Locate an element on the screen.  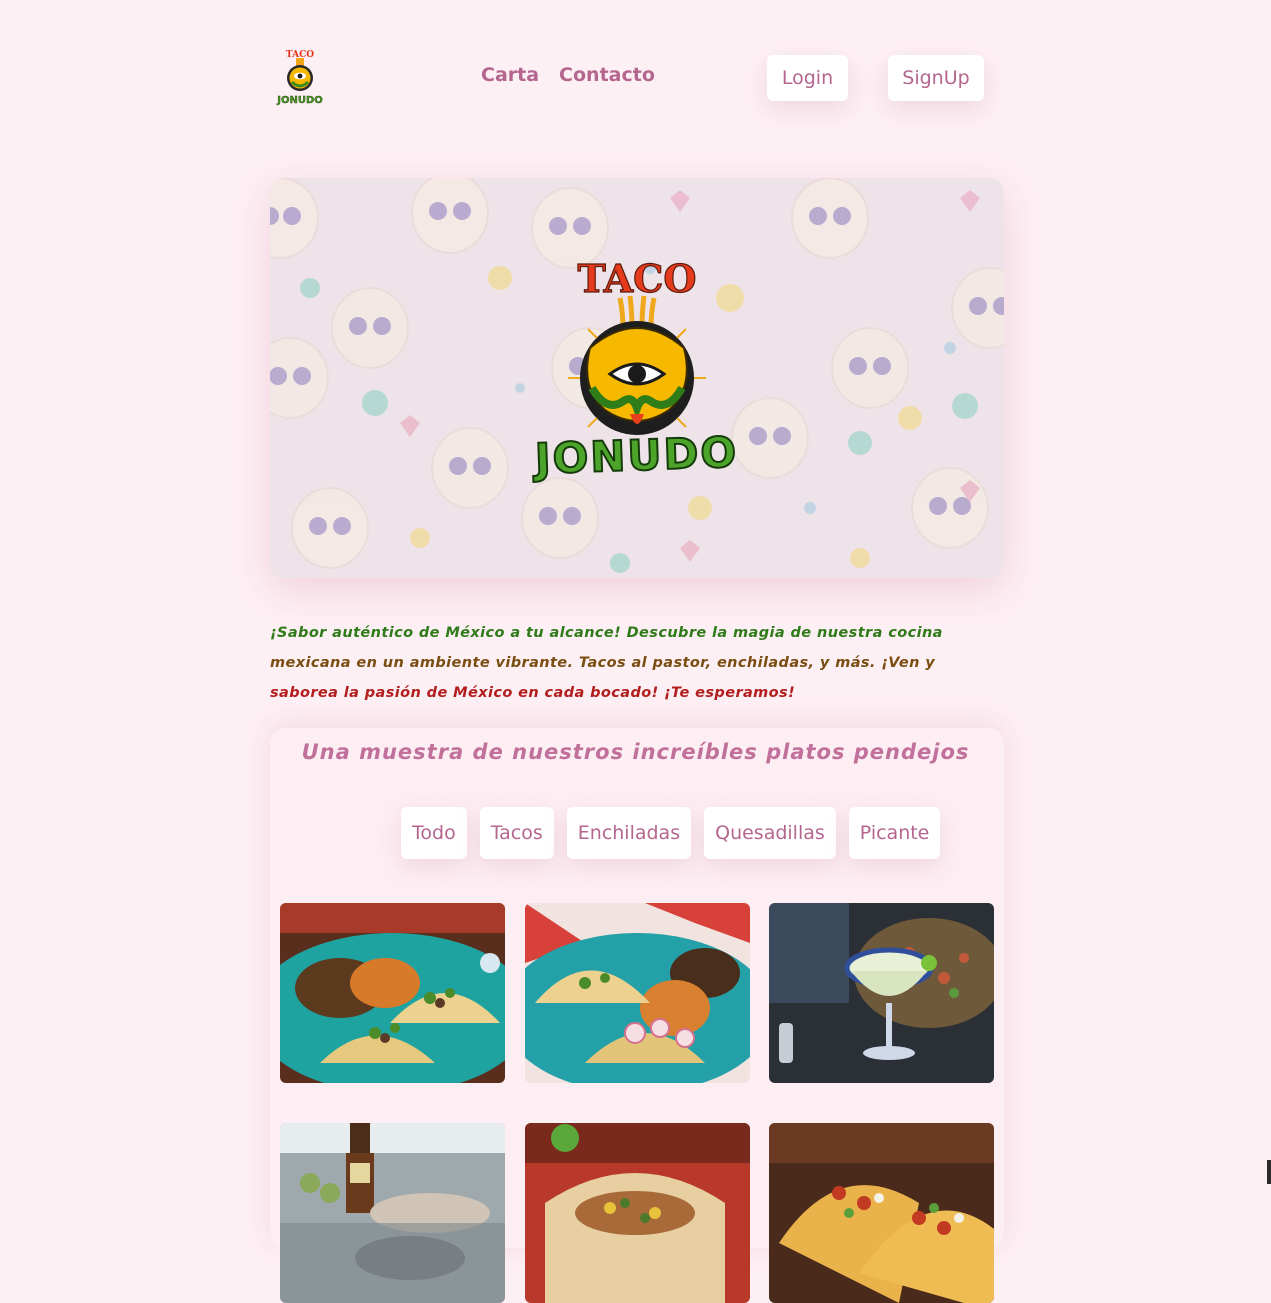
hero-logo-bottom-text: JONUDO is located at coordinates (635, 455).